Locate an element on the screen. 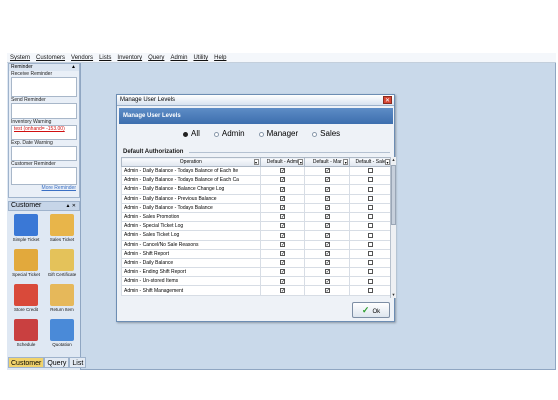 The height and width of the screenshot is (400, 558). menu-system: System is located at coordinates (20, 57).